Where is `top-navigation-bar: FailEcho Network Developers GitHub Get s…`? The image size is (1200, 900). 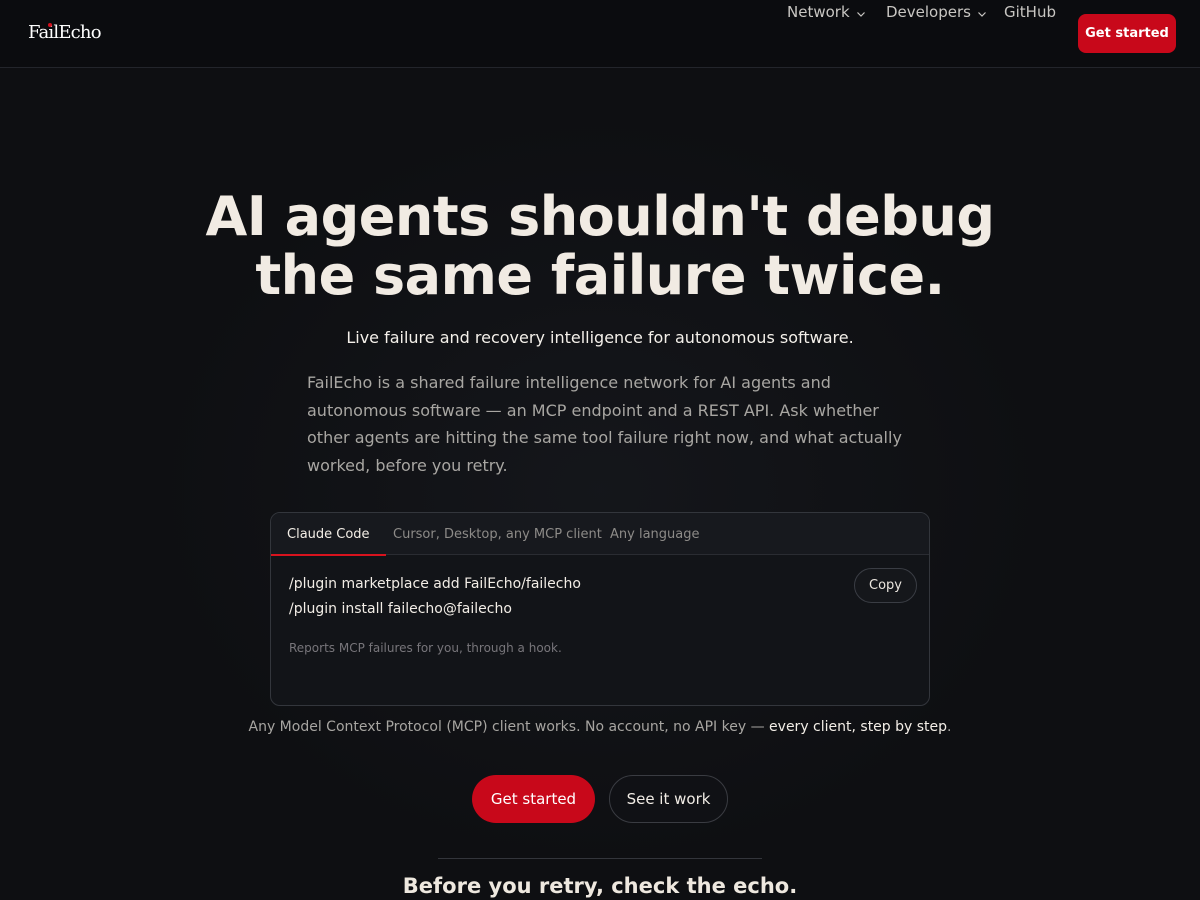 top-navigation-bar: FailEcho Network Developers GitHub Get s… is located at coordinates (600, 34).